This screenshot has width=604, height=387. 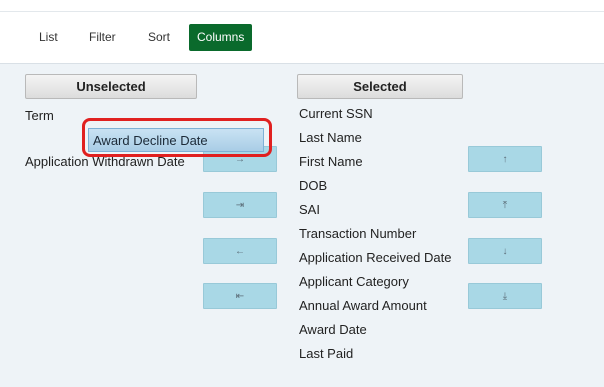 I want to click on selected-item: Applicant Category, so click(x=354, y=282).